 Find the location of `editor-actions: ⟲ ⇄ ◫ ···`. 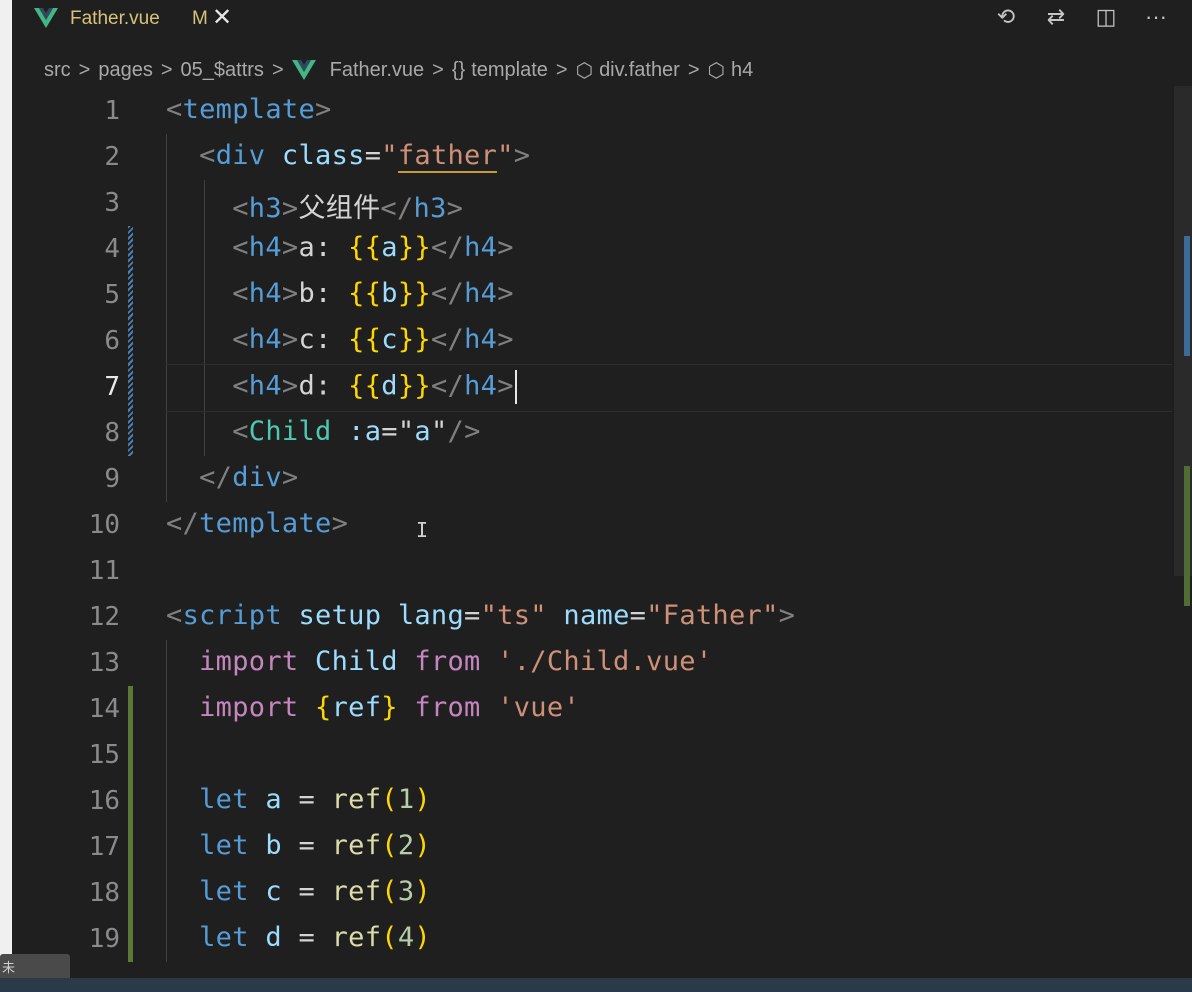

editor-actions: ⟲ ⇄ ◫ ··· is located at coordinates (1081, 17).